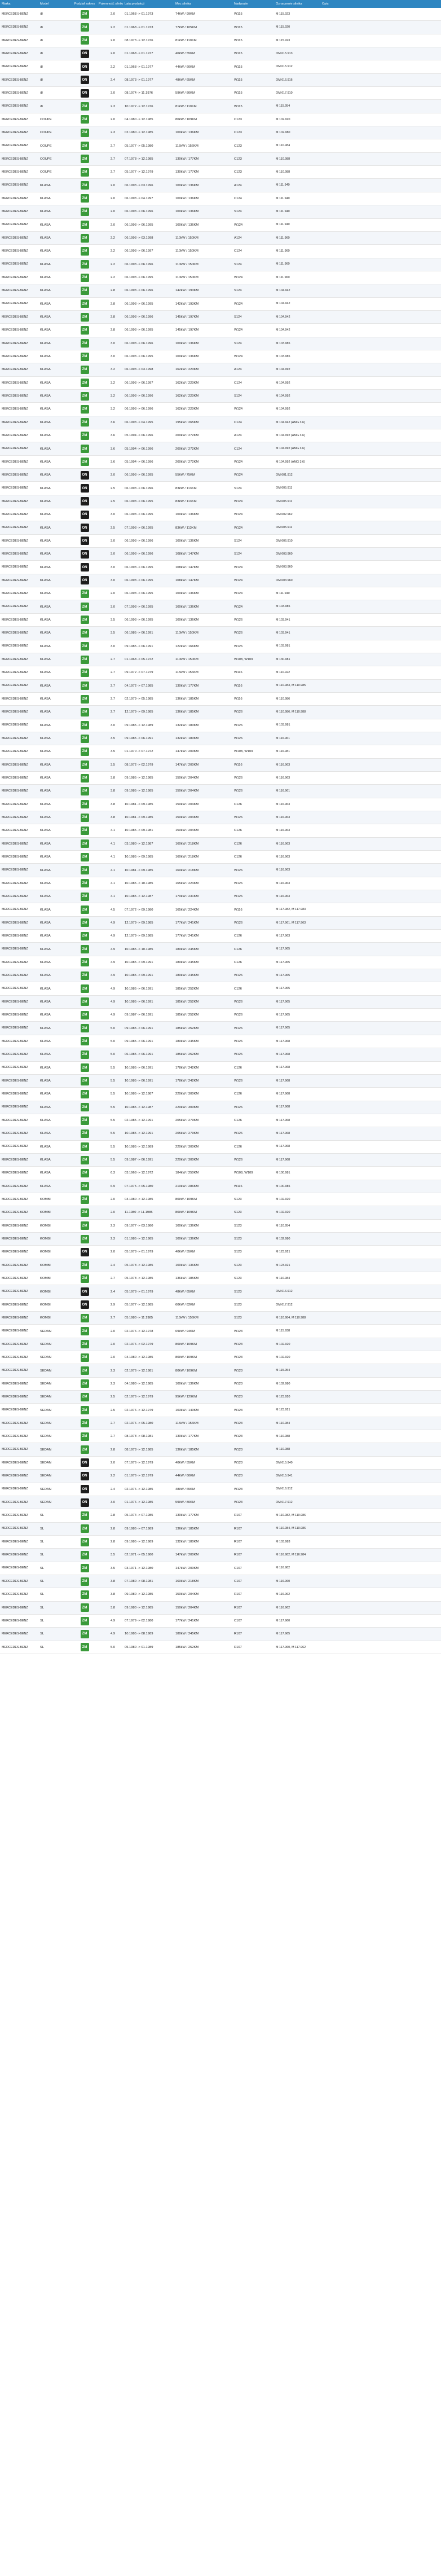  I want to click on column-header: Pojemność silnika, so click(110, 4).